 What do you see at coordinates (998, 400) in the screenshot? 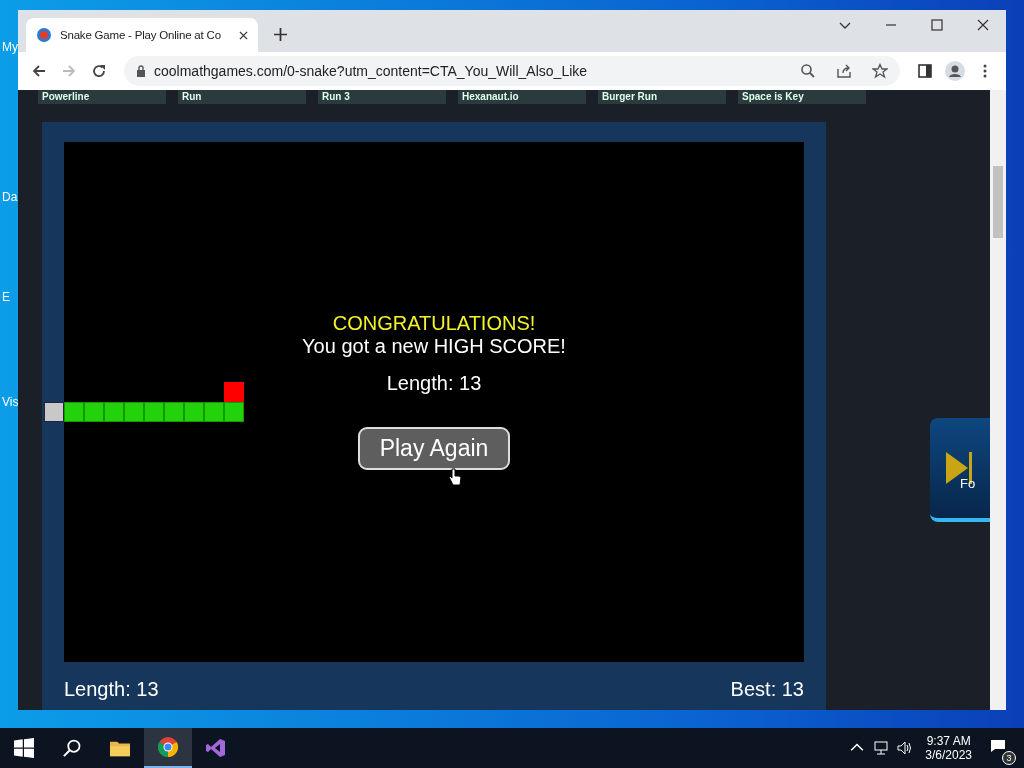
I see `scrollbar` at bounding box center [998, 400].